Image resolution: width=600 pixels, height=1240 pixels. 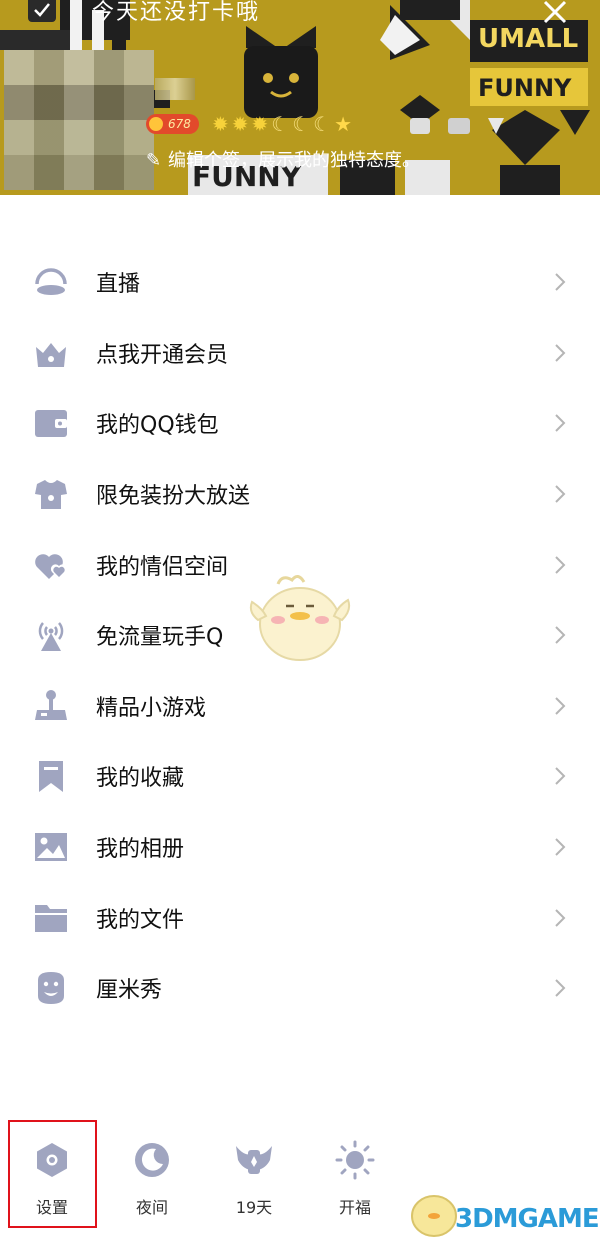 What do you see at coordinates (254, 1207) in the screenshot?
I see `bottom-days-label: 19天` at bounding box center [254, 1207].